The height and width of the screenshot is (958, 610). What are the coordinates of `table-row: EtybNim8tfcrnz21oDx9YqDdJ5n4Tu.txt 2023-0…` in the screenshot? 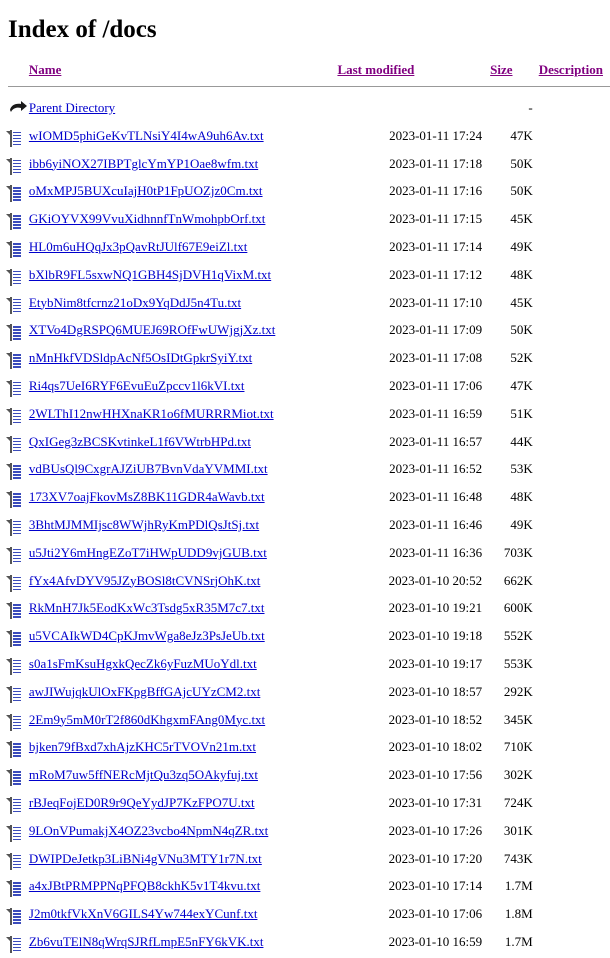 It's located at (309, 303).